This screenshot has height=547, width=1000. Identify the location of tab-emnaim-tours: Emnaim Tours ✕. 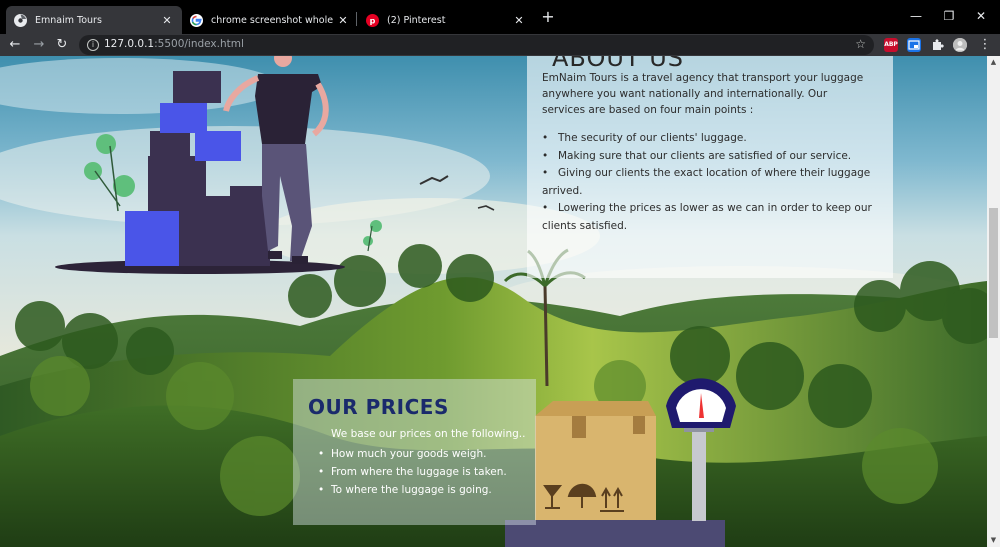
(94, 20).